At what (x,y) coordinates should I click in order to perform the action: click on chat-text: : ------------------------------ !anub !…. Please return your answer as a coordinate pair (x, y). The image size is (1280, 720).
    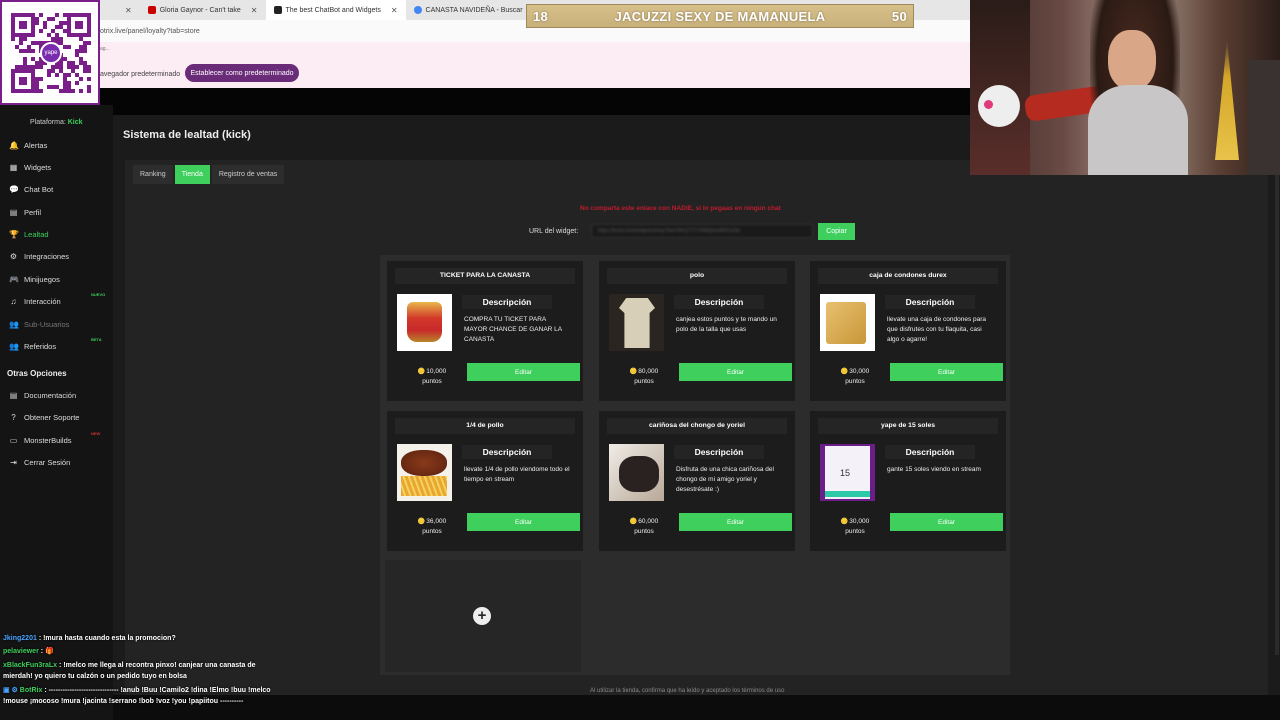
    Looking at the image, I should click on (137, 696).